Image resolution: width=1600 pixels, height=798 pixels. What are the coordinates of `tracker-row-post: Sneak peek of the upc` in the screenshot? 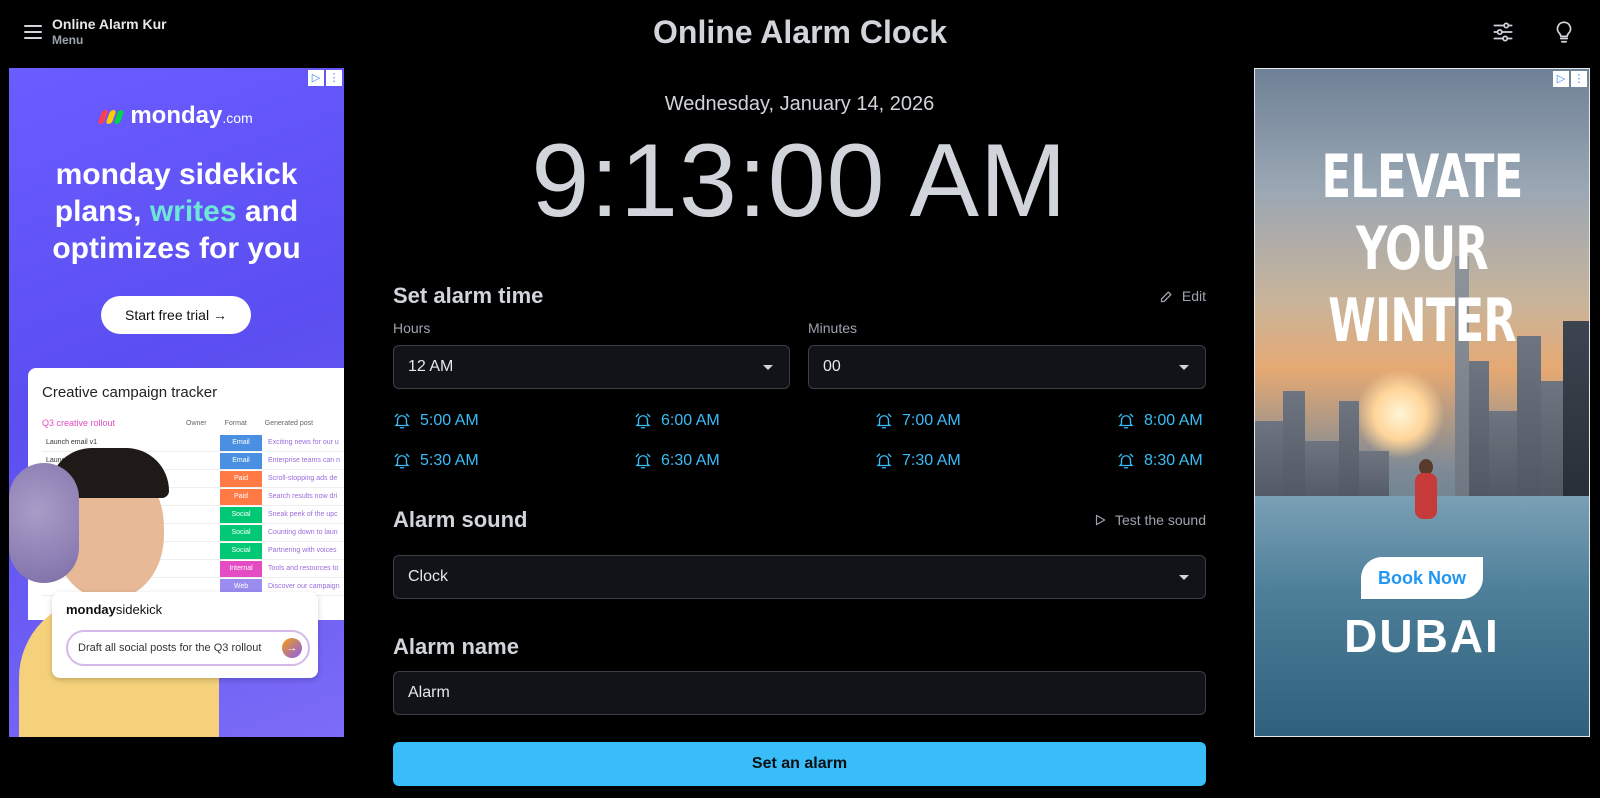 It's located at (303, 514).